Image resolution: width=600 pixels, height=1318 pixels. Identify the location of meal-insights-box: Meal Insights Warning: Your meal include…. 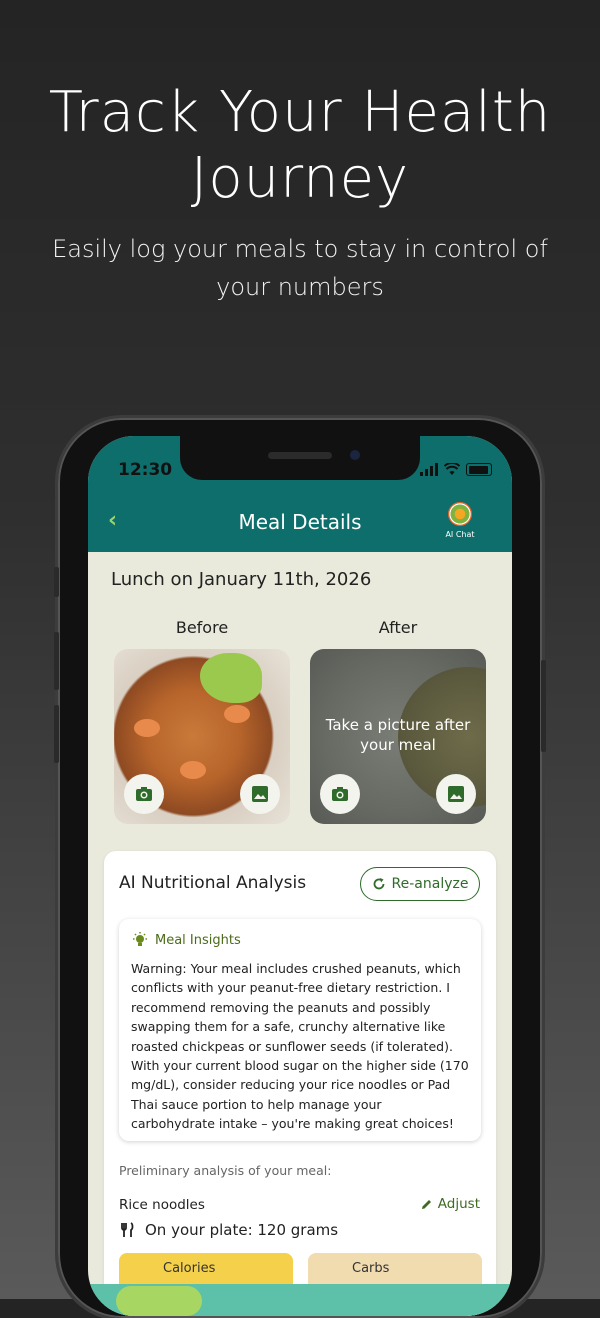
(300, 1030).